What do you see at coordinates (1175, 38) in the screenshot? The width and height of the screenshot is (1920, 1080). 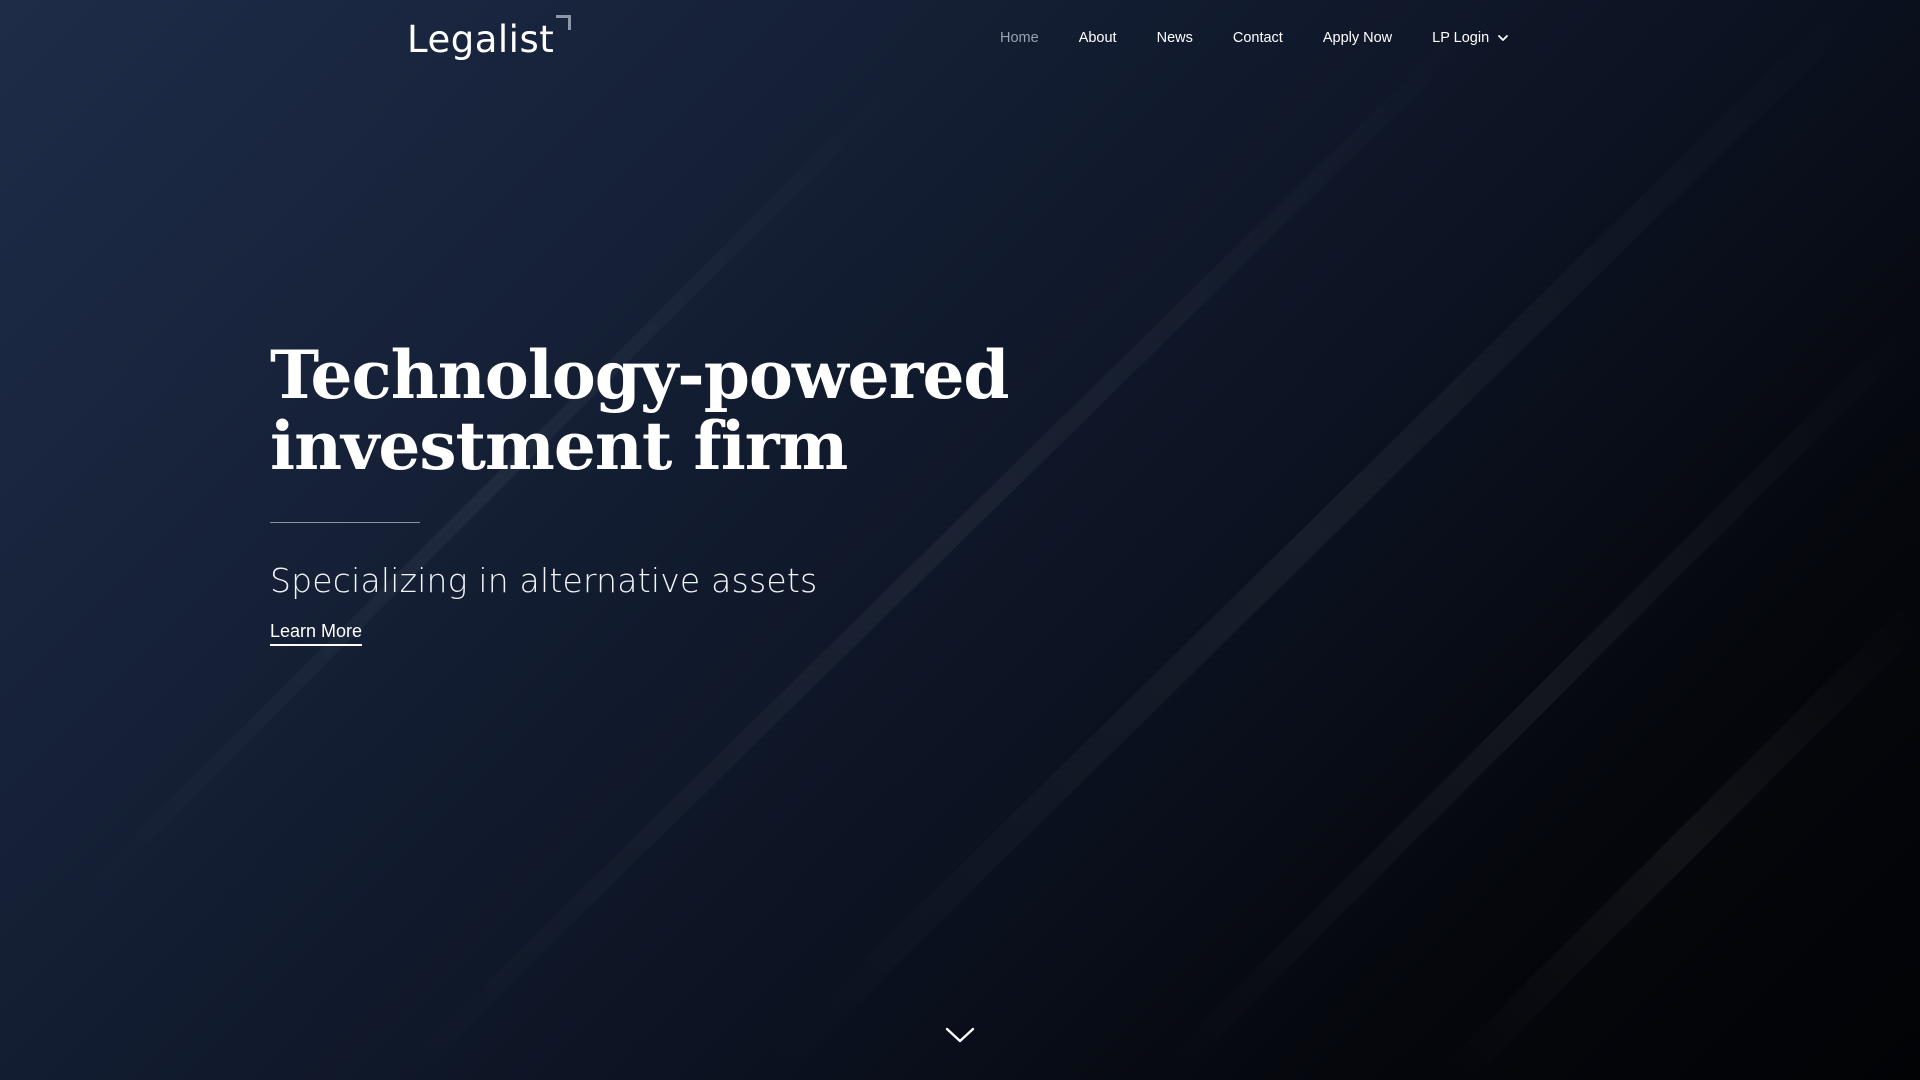 I see `nav-item-news: News` at bounding box center [1175, 38].